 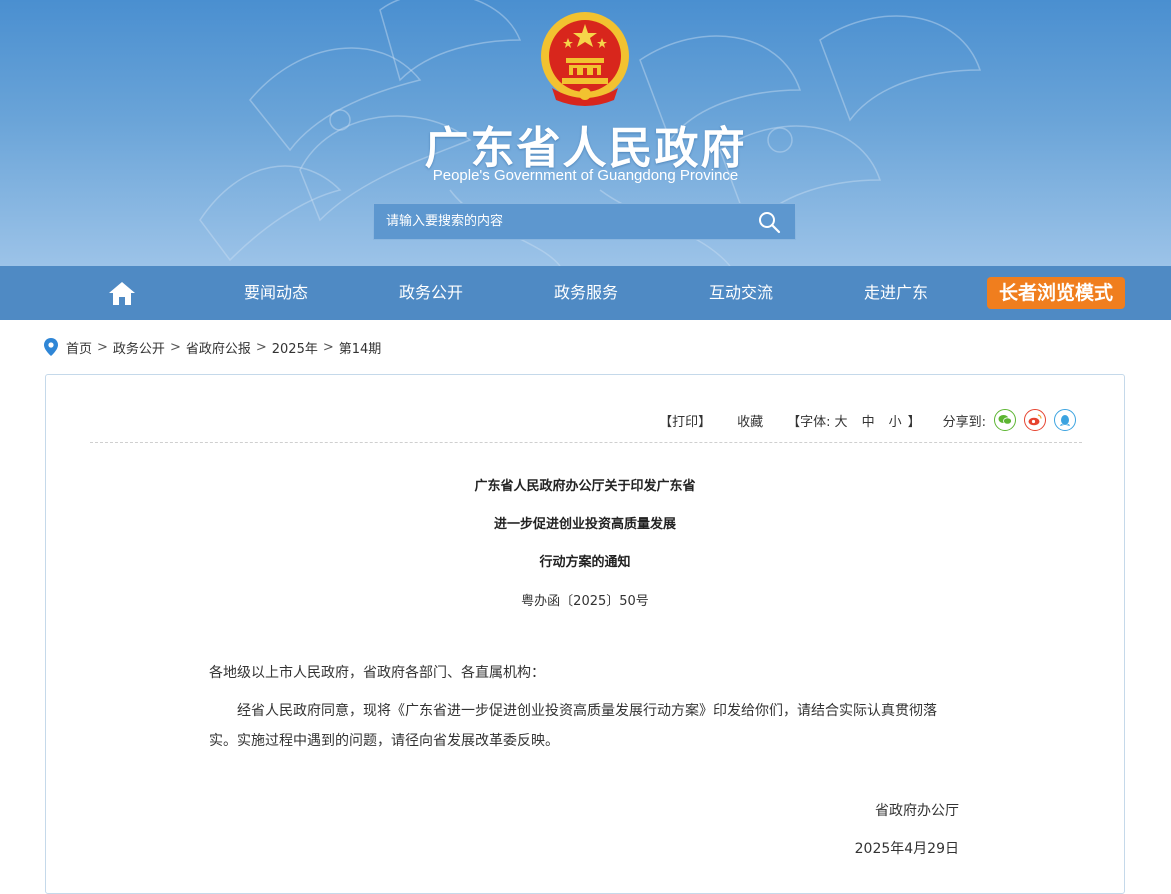 What do you see at coordinates (139, 347) in the screenshot?
I see `breadcrumb-government-affairs: 政务公开` at bounding box center [139, 347].